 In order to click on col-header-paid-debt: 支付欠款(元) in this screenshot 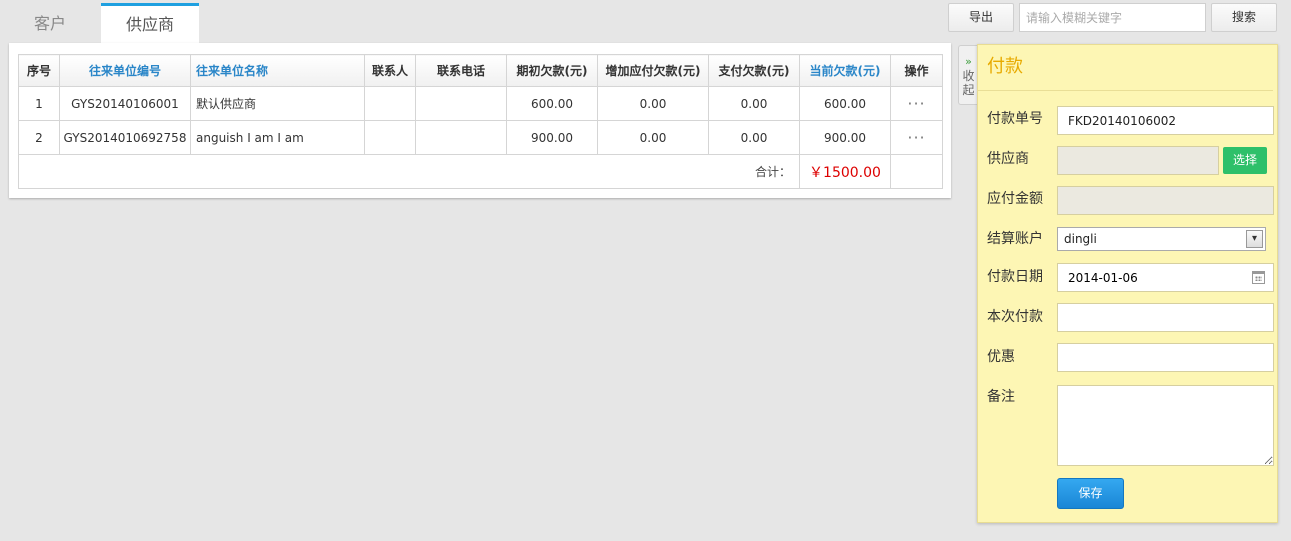, I will do `click(754, 70)`.